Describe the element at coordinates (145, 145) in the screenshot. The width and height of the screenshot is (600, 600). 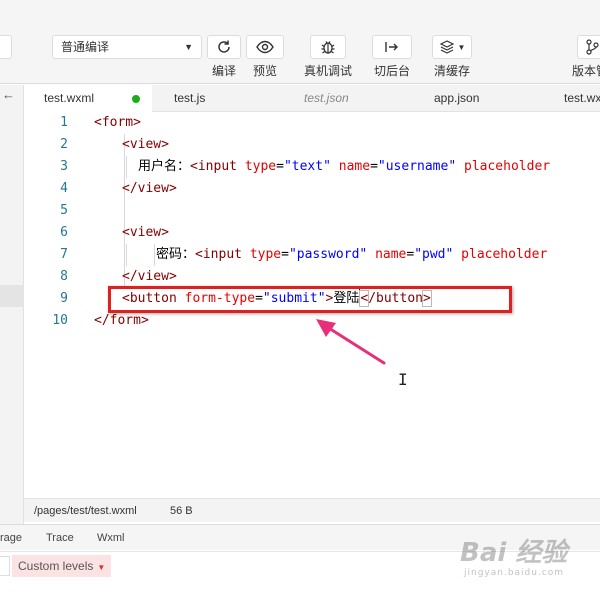
I see `code-line: <view>` at that location.